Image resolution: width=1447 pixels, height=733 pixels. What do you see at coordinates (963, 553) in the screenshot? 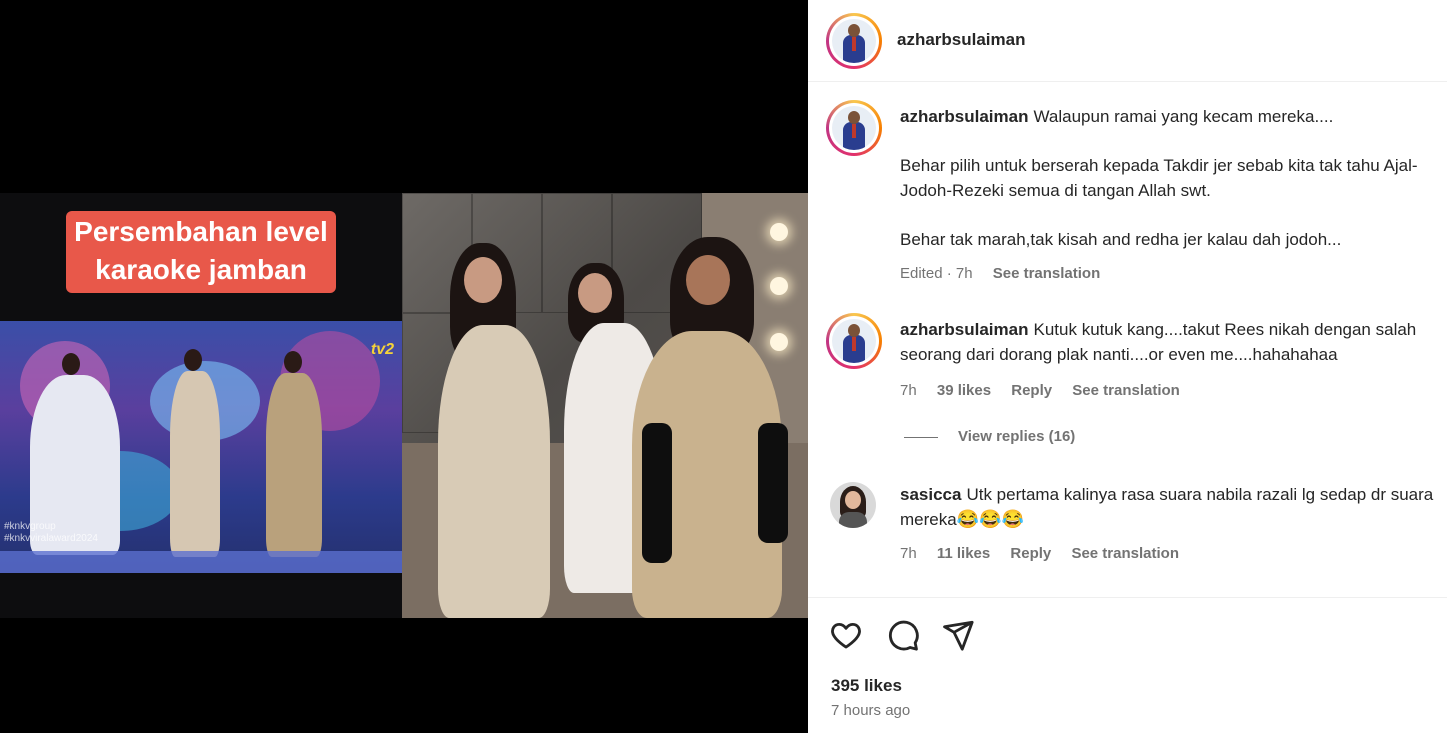
I see `comment-likes: 11 likes` at bounding box center [963, 553].